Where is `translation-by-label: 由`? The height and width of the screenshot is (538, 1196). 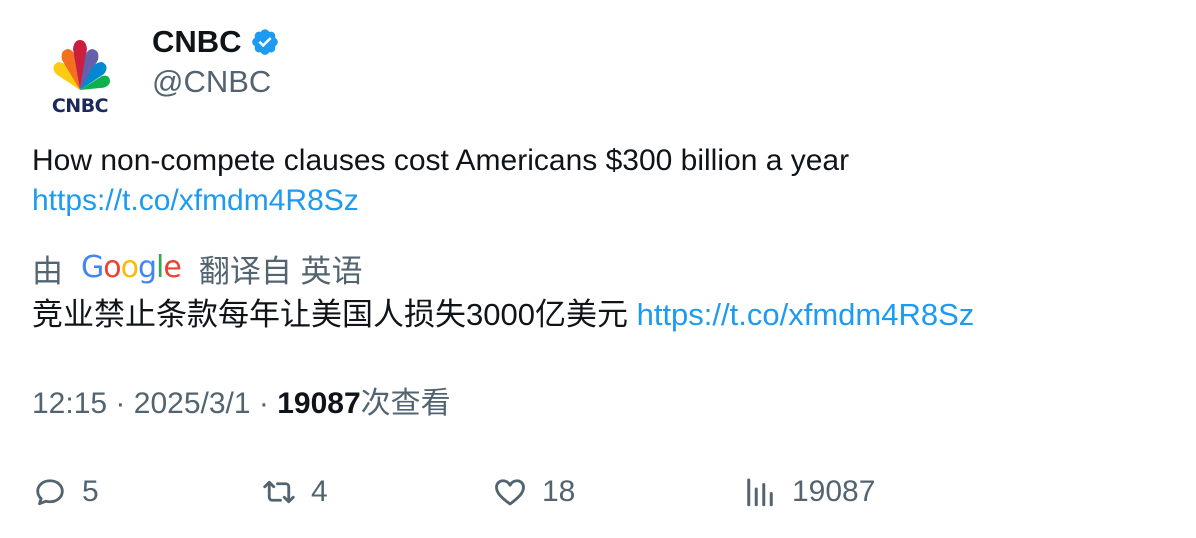 translation-by-label: 由 is located at coordinates (47, 271).